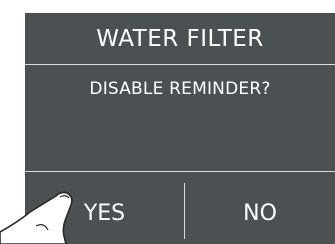 This screenshot has height=244, width=335. Describe the element at coordinates (260, 213) in the screenshot. I see `no-button: NO` at that location.